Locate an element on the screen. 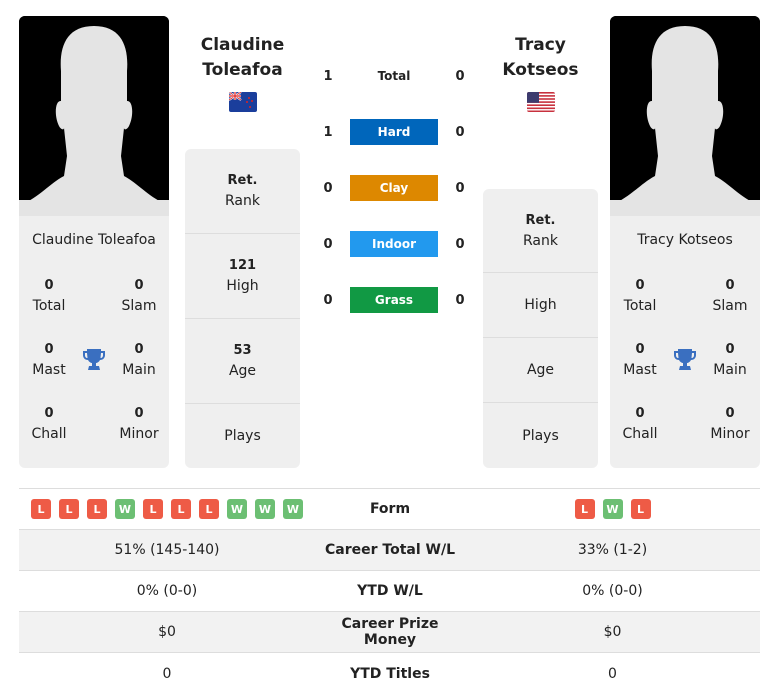  player2-photo is located at coordinates (685, 116).